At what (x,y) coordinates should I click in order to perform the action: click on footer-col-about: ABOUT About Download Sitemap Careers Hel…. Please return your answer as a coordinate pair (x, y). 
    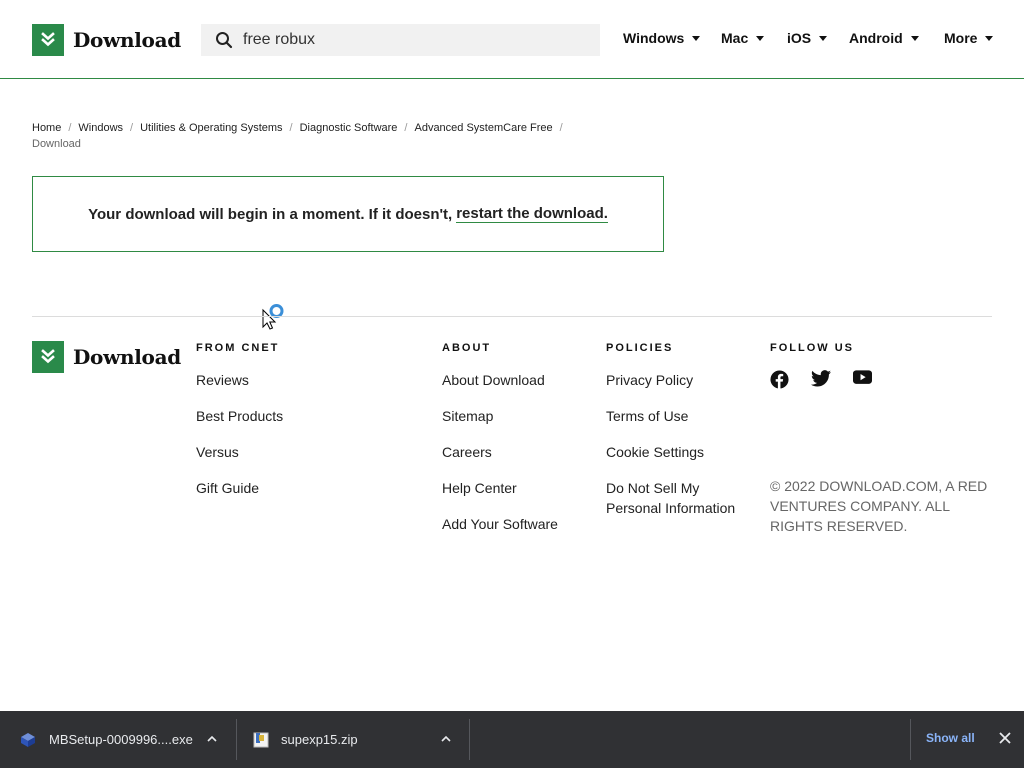
    Looking at the image, I should click on (500, 446).